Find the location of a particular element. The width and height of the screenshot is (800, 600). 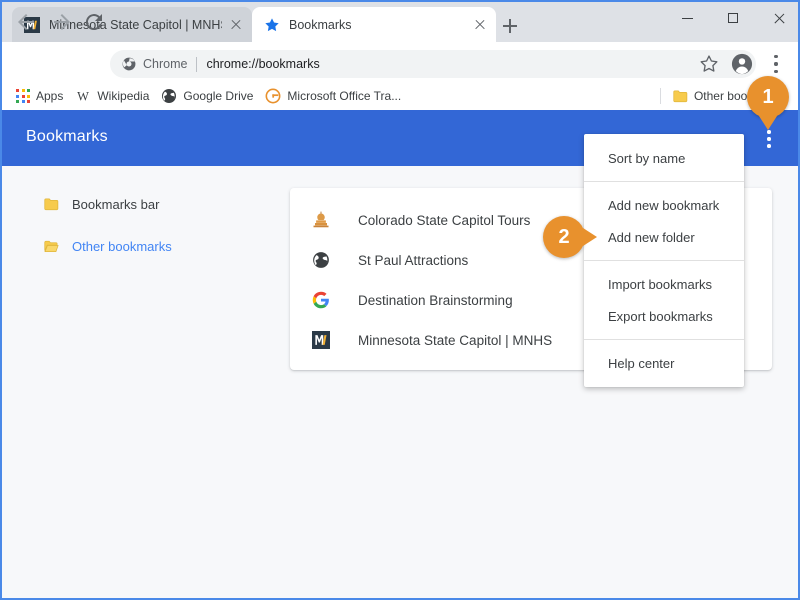

tab-title: Minnesota State Capitol | MNHS is located at coordinates (135, 24).